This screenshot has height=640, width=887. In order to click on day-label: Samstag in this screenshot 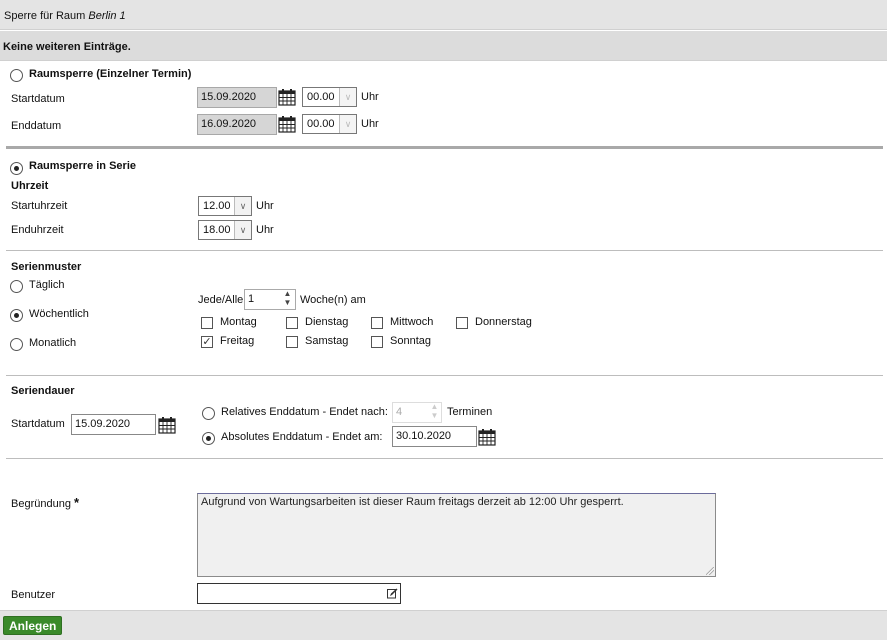, I will do `click(327, 341)`.